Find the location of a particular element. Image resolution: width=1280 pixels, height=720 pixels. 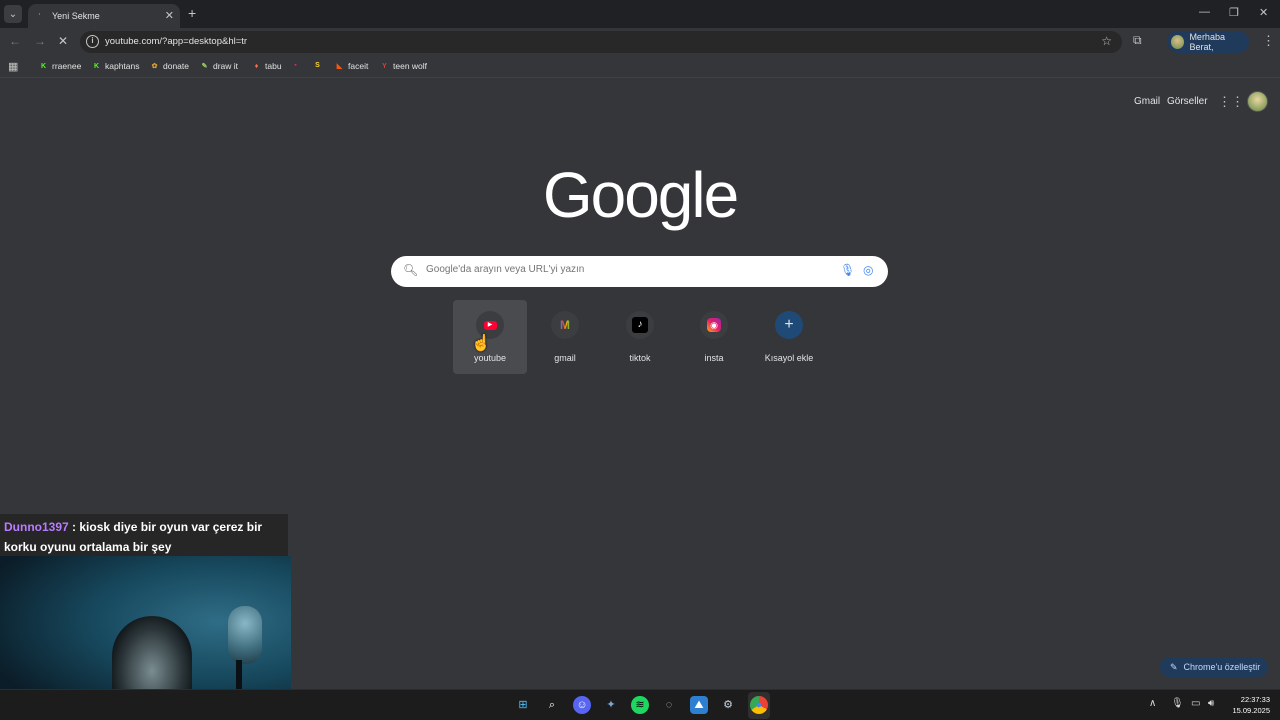

bookmark-item: ♦ tabu is located at coordinates (267, 66).